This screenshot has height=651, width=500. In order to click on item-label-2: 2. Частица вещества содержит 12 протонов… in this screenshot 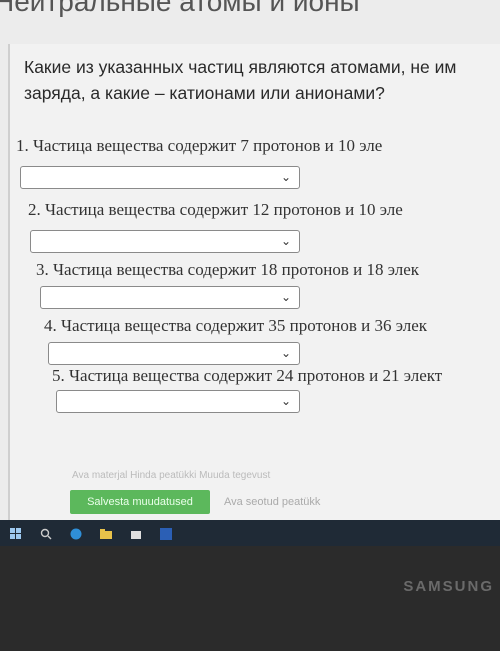, I will do `click(215, 209)`.